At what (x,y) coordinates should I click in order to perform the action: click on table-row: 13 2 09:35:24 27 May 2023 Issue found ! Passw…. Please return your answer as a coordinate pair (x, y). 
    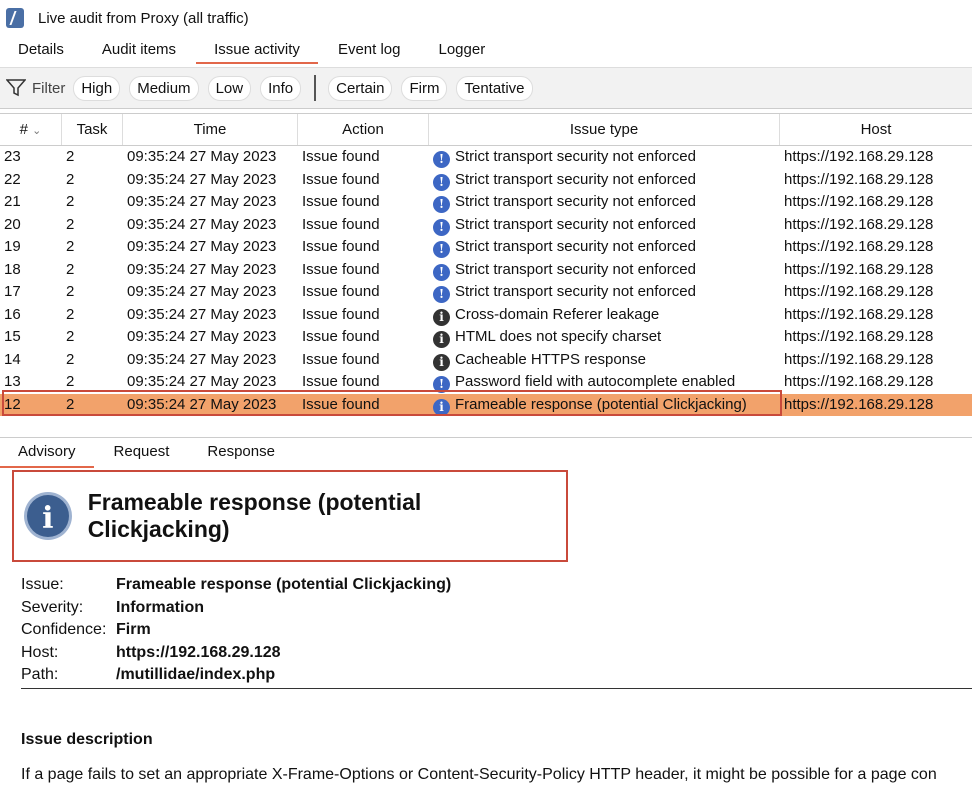
    Looking at the image, I should click on (486, 382).